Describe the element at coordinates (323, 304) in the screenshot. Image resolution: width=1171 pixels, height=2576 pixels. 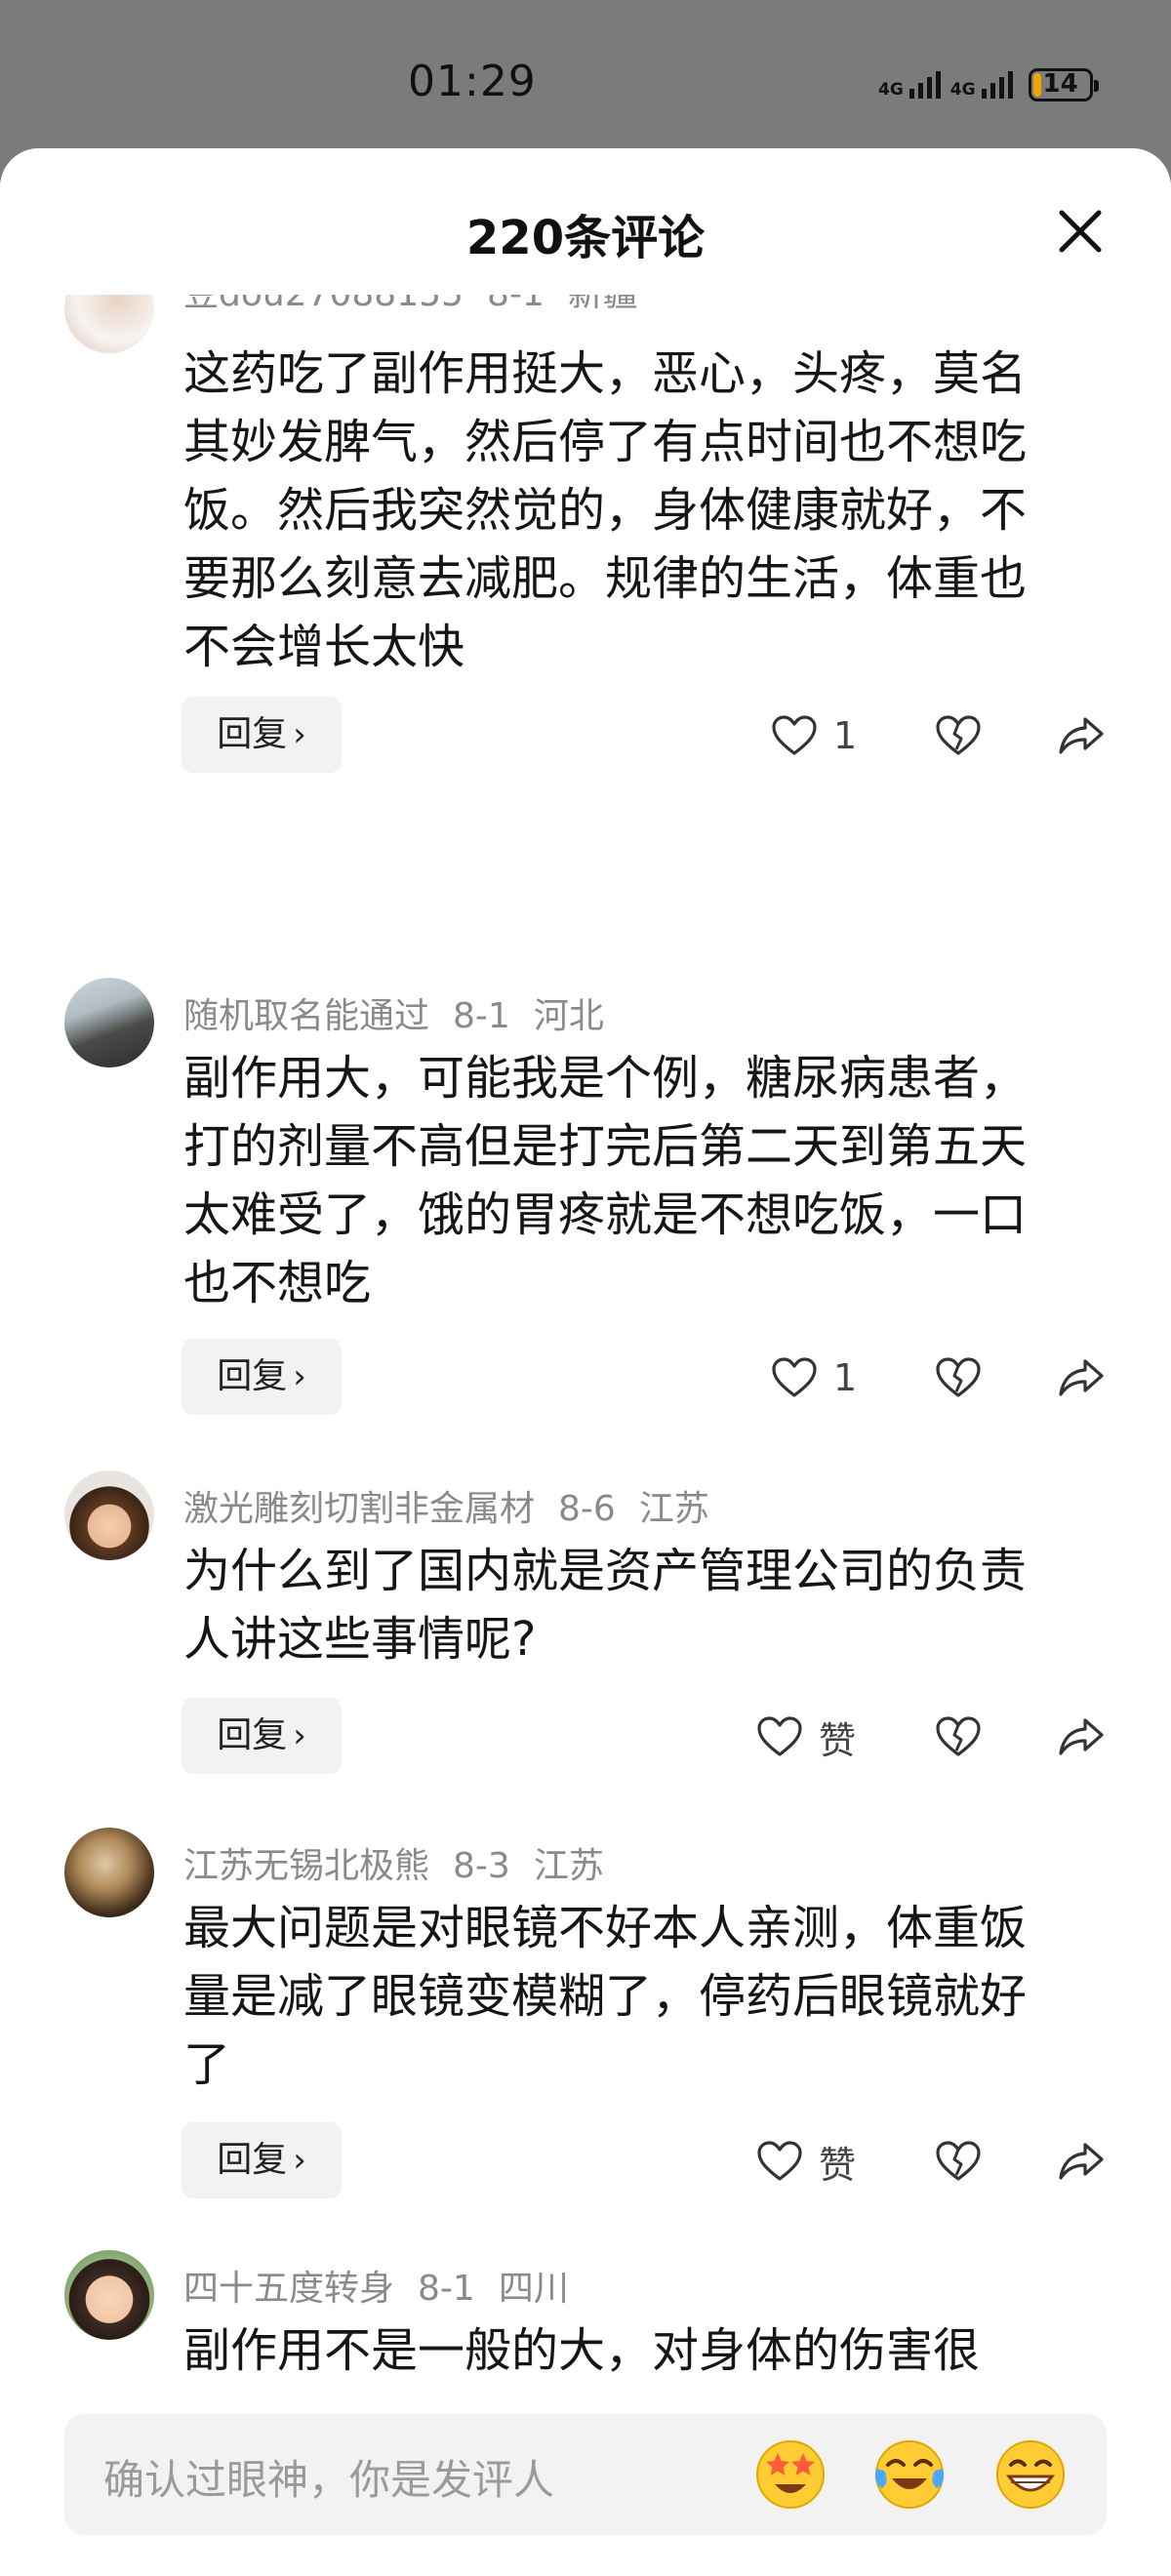
I see `comment-username: 豆dou27088155` at that location.